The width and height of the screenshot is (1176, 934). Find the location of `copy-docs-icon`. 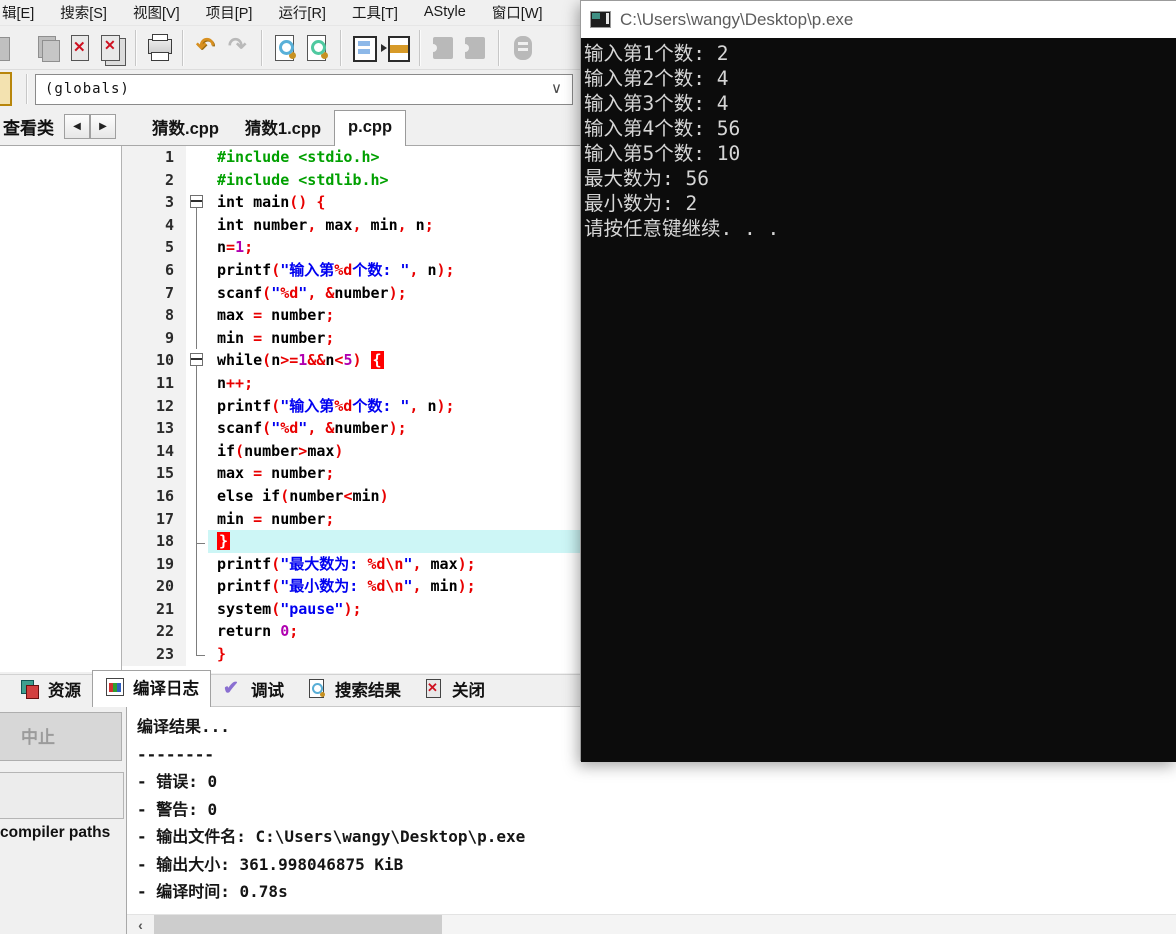

copy-docs-icon is located at coordinates (48, 48).